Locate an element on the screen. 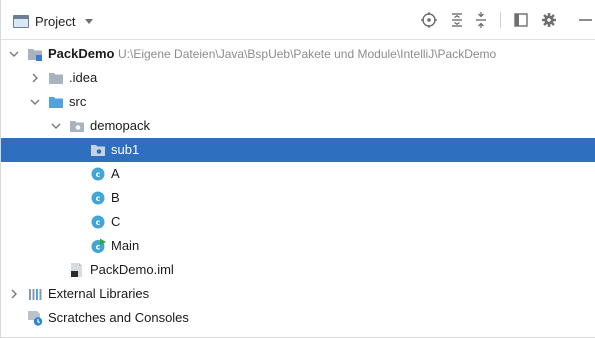 This screenshot has width=595, height=338. collapse-all-icon is located at coordinates (481, 20).